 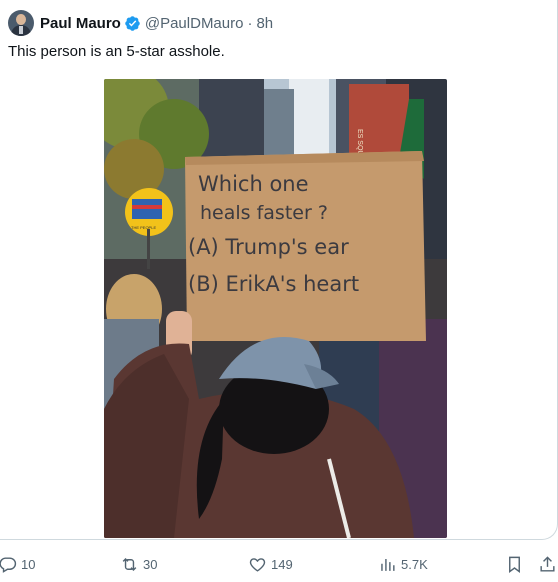 I want to click on tweet-header: Paul Mauro @PaulDMauro · 8h, so click(x=140, y=23).